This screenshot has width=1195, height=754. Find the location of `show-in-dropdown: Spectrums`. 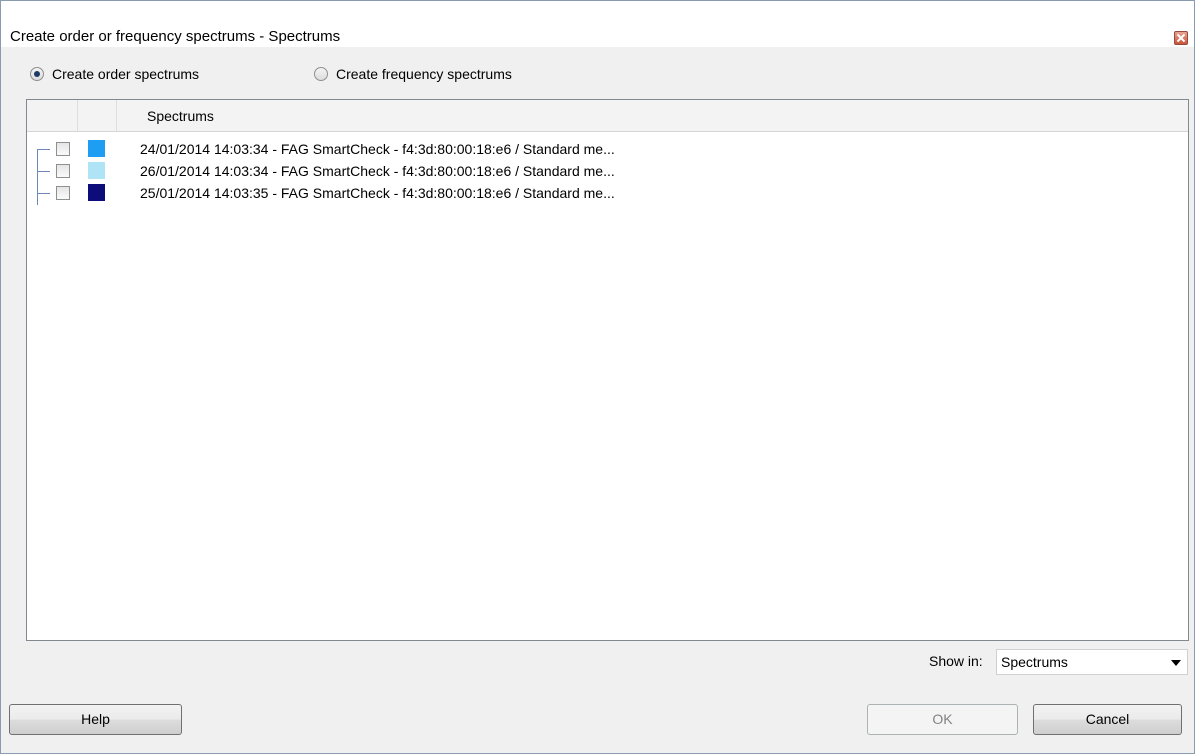

show-in-dropdown: Spectrums is located at coordinates (1092, 662).